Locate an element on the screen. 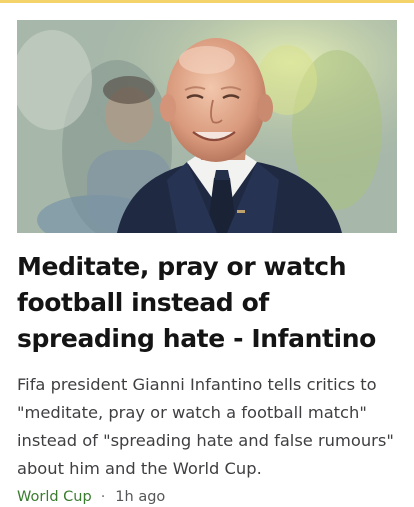  article-meta: World Cup · 1h ago is located at coordinates (207, 497).